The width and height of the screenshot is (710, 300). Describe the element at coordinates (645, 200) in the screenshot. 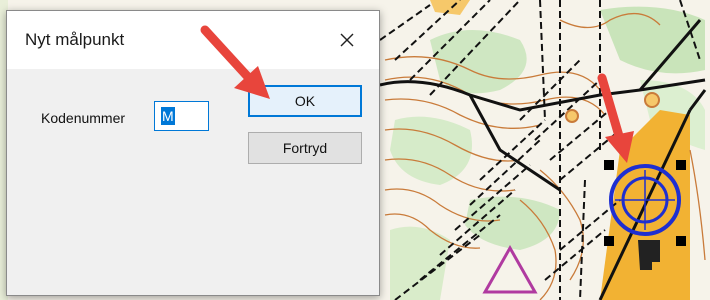

I see `control-circle` at that location.